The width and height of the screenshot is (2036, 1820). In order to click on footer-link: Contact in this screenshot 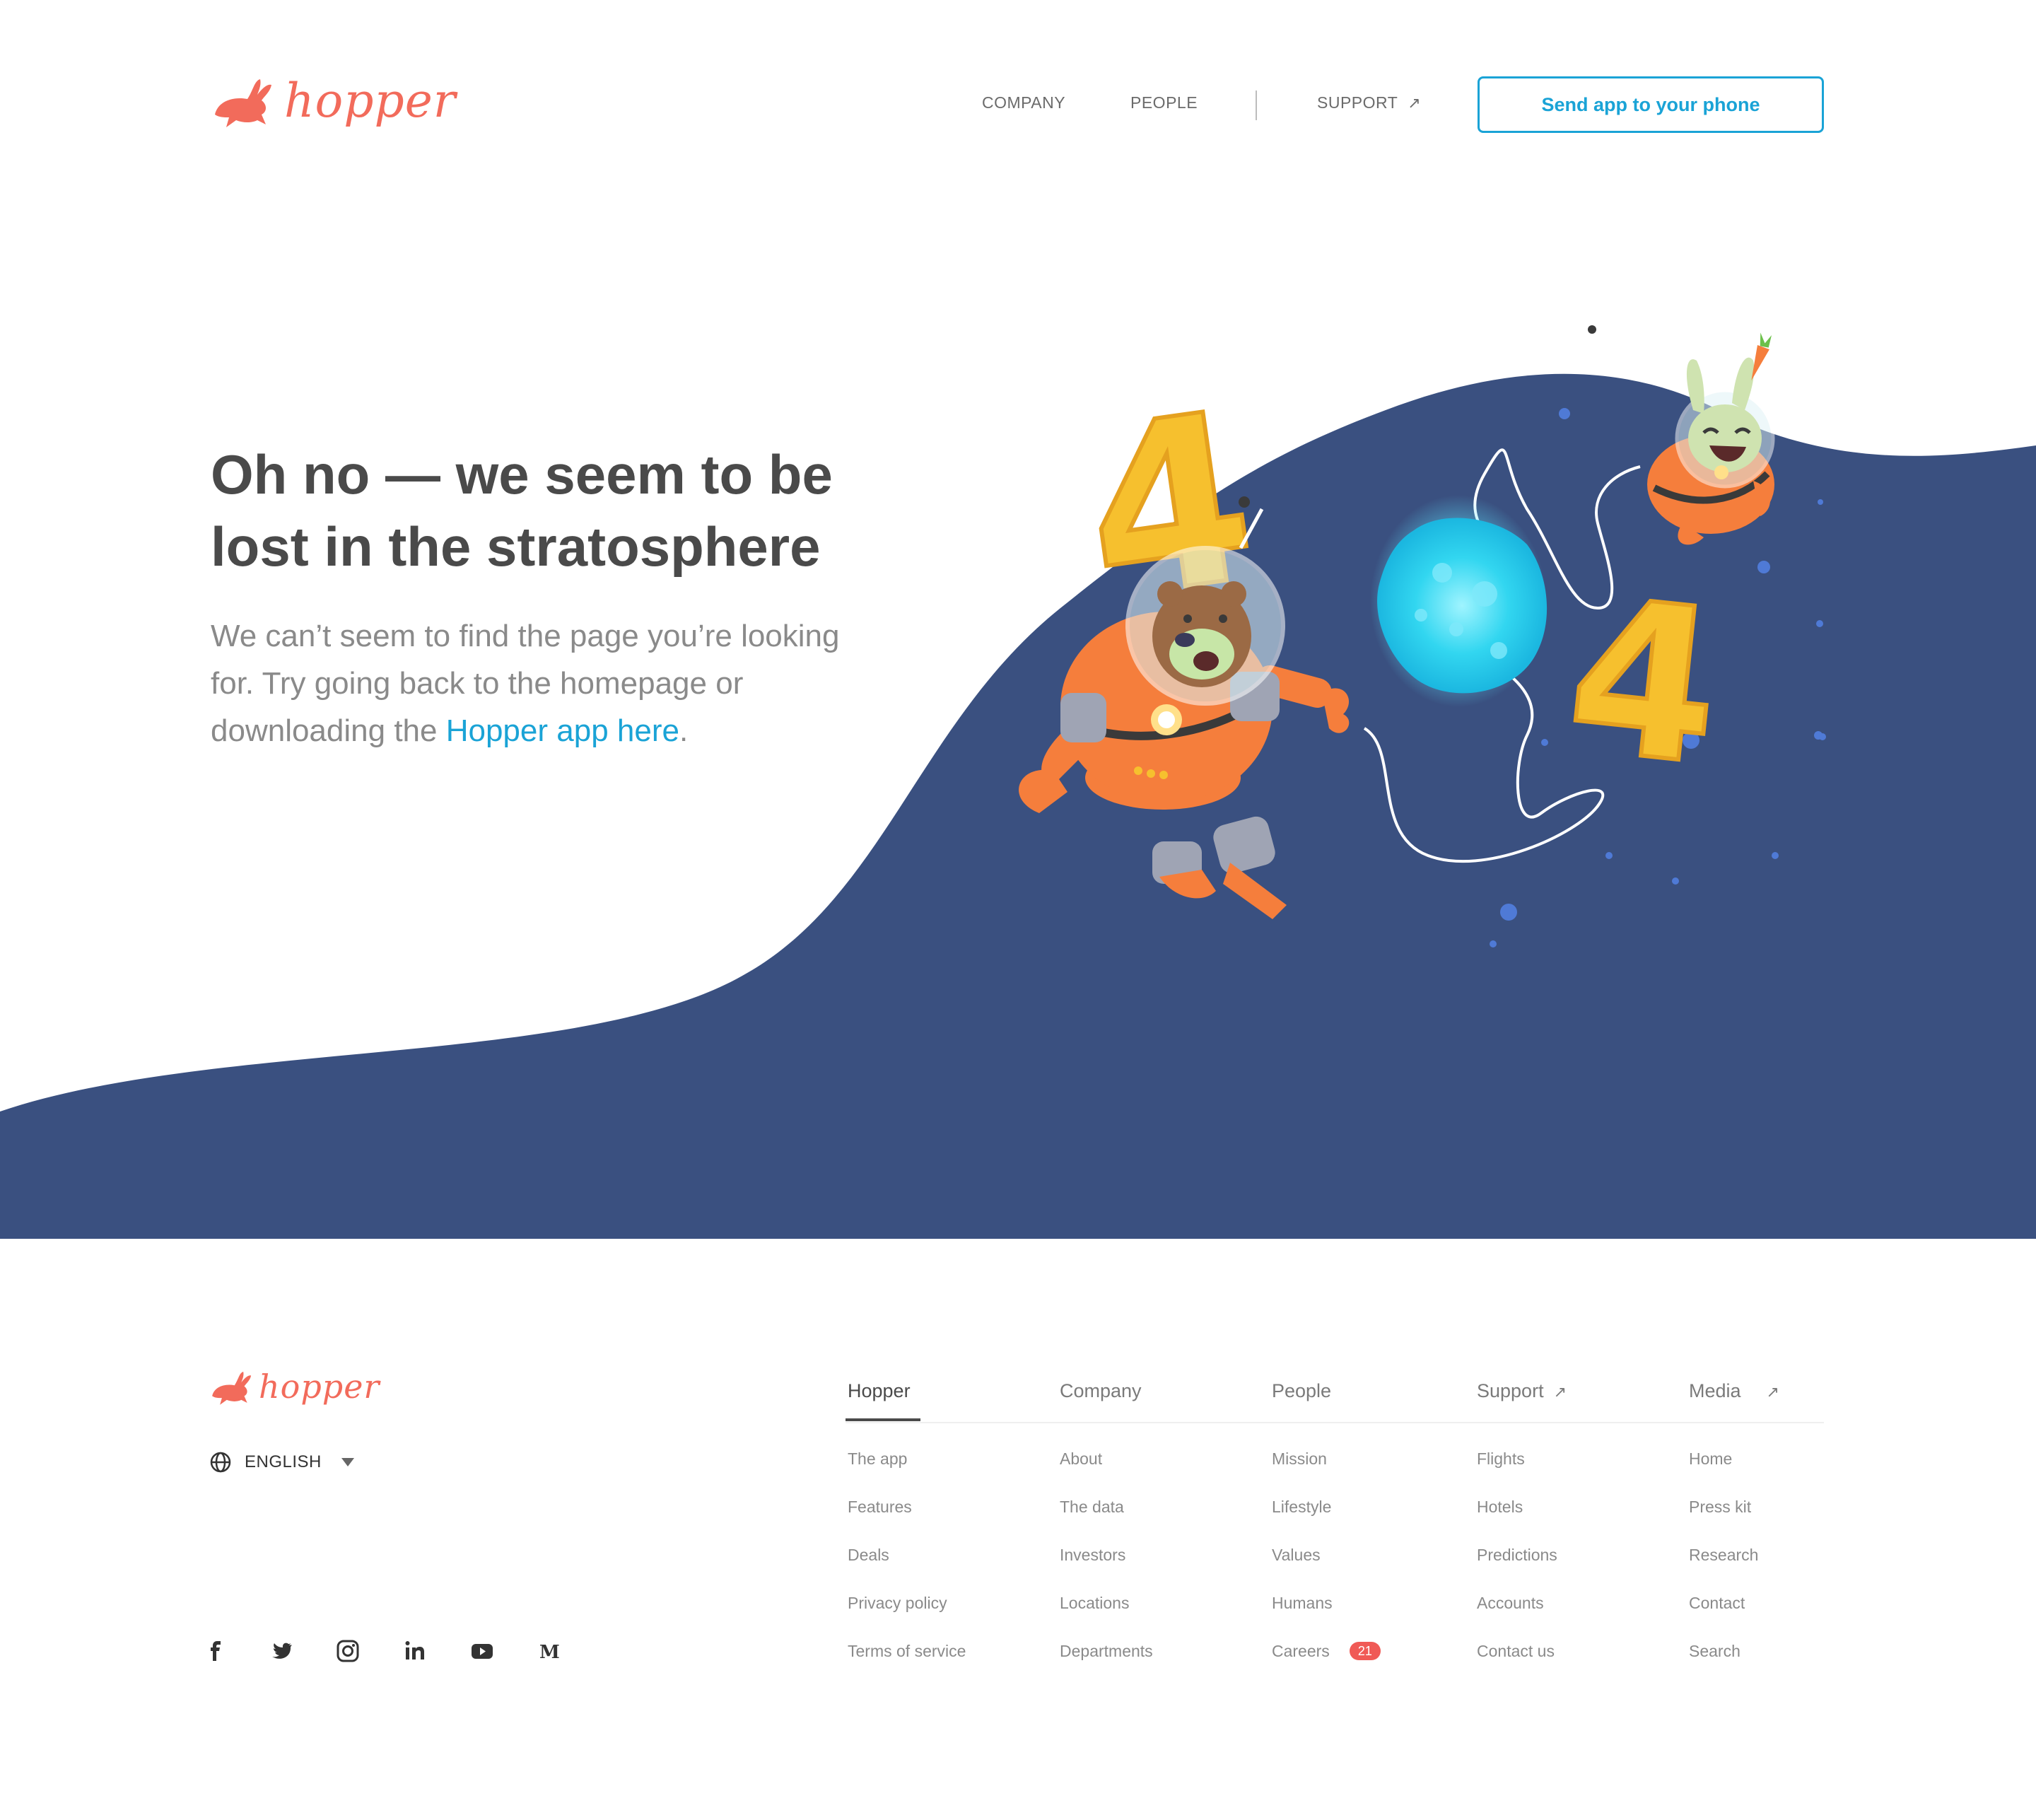, I will do `click(1723, 1618)`.